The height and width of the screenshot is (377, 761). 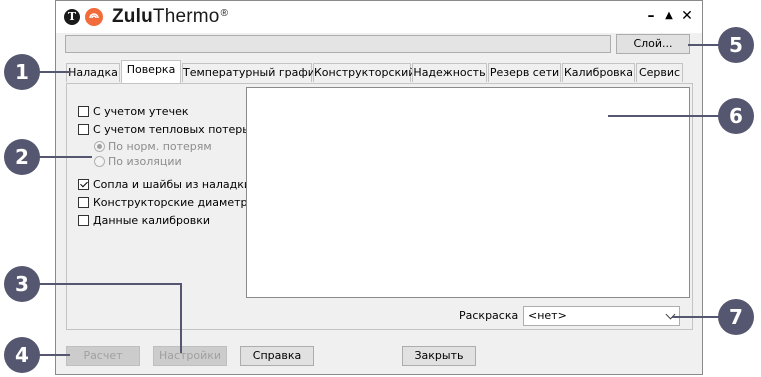 What do you see at coordinates (687, 16) in the screenshot?
I see `close-window-button: ✕` at bounding box center [687, 16].